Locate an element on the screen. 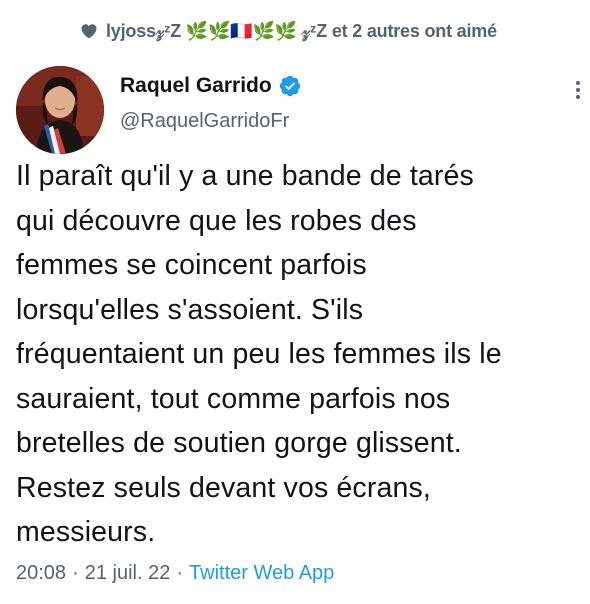 The height and width of the screenshot is (604, 590). avatar is located at coordinates (60, 110).